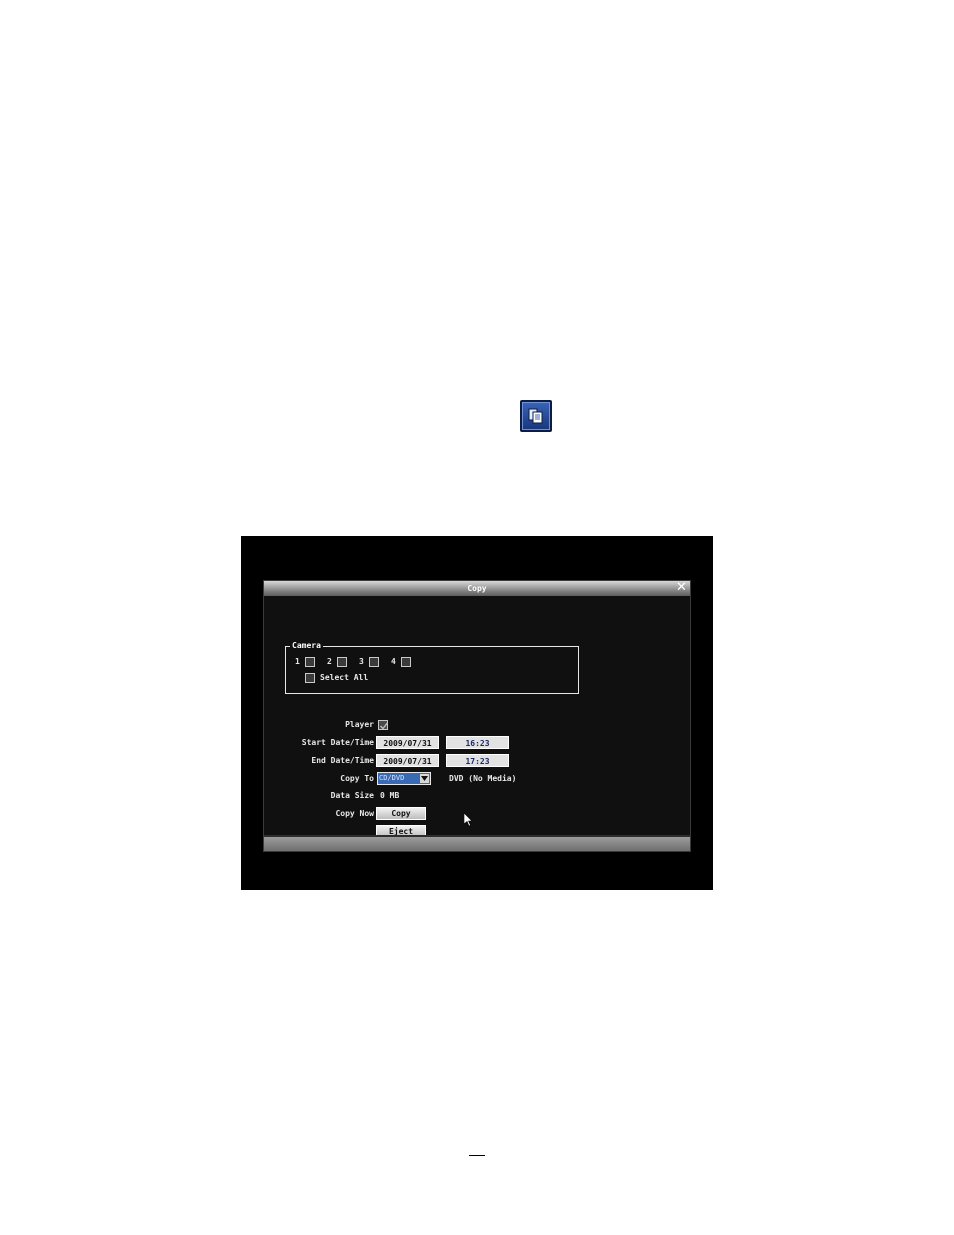  I want to click on end-date-field: 2009/07/31, so click(407, 760).